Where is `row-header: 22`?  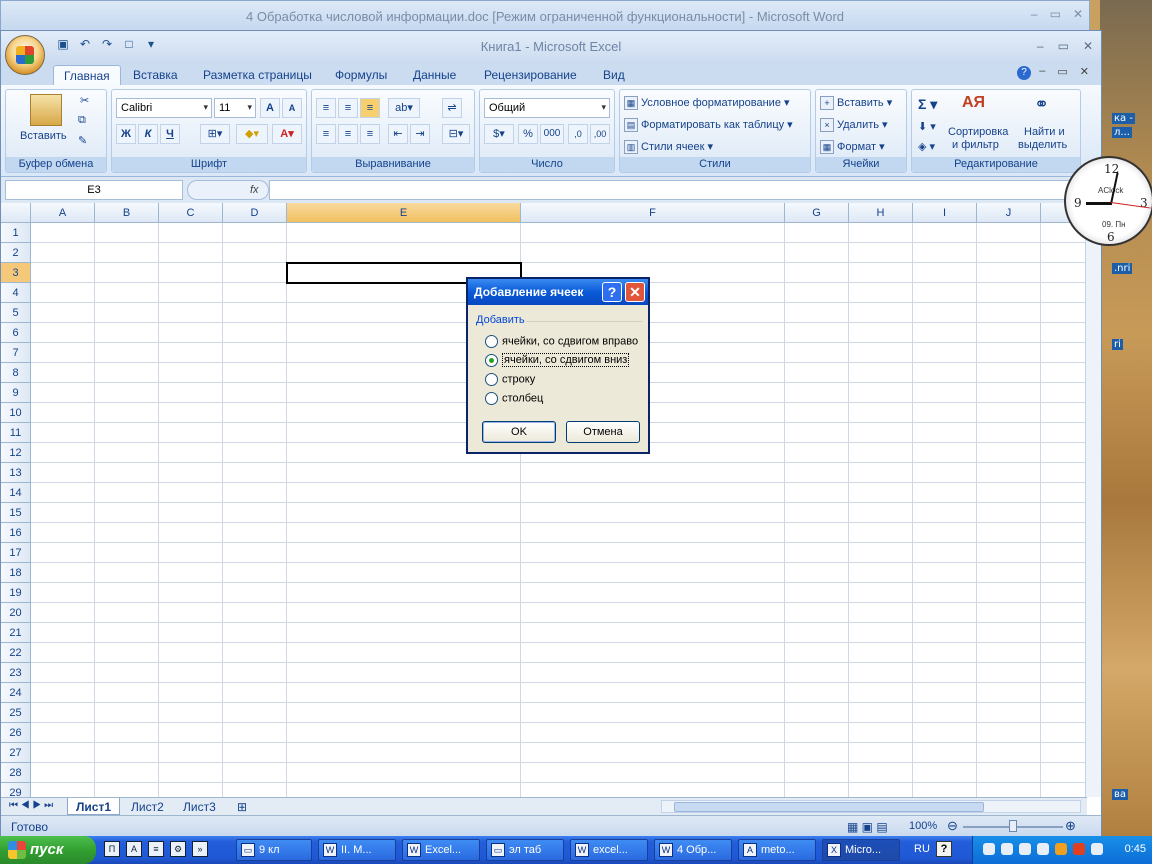 row-header: 22 is located at coordinates (16, 653).